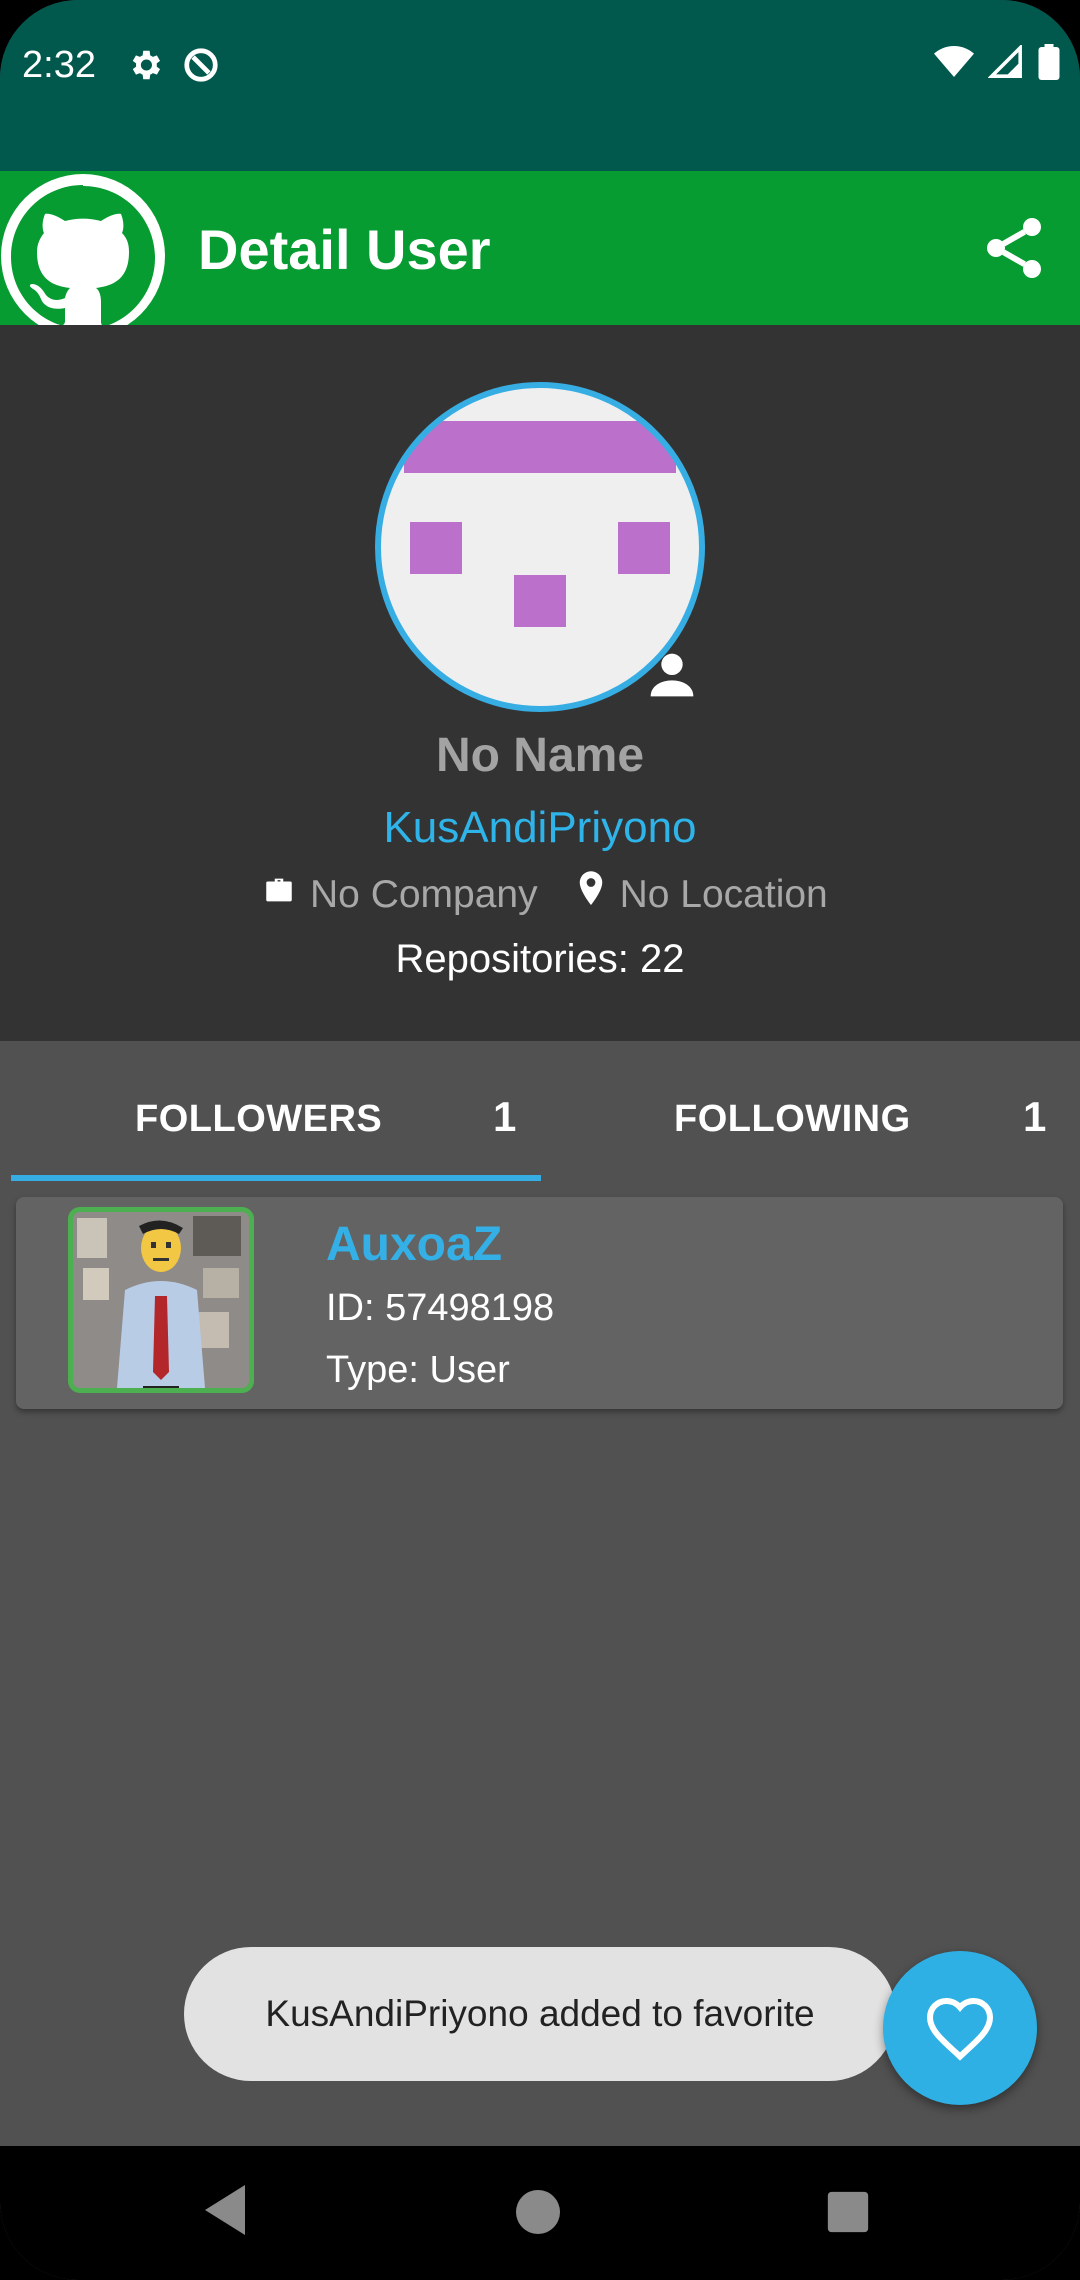  What do you see at coordinates (672, 675) in the screenshot?
I see `person-icon` at bounding box center [672, 675].